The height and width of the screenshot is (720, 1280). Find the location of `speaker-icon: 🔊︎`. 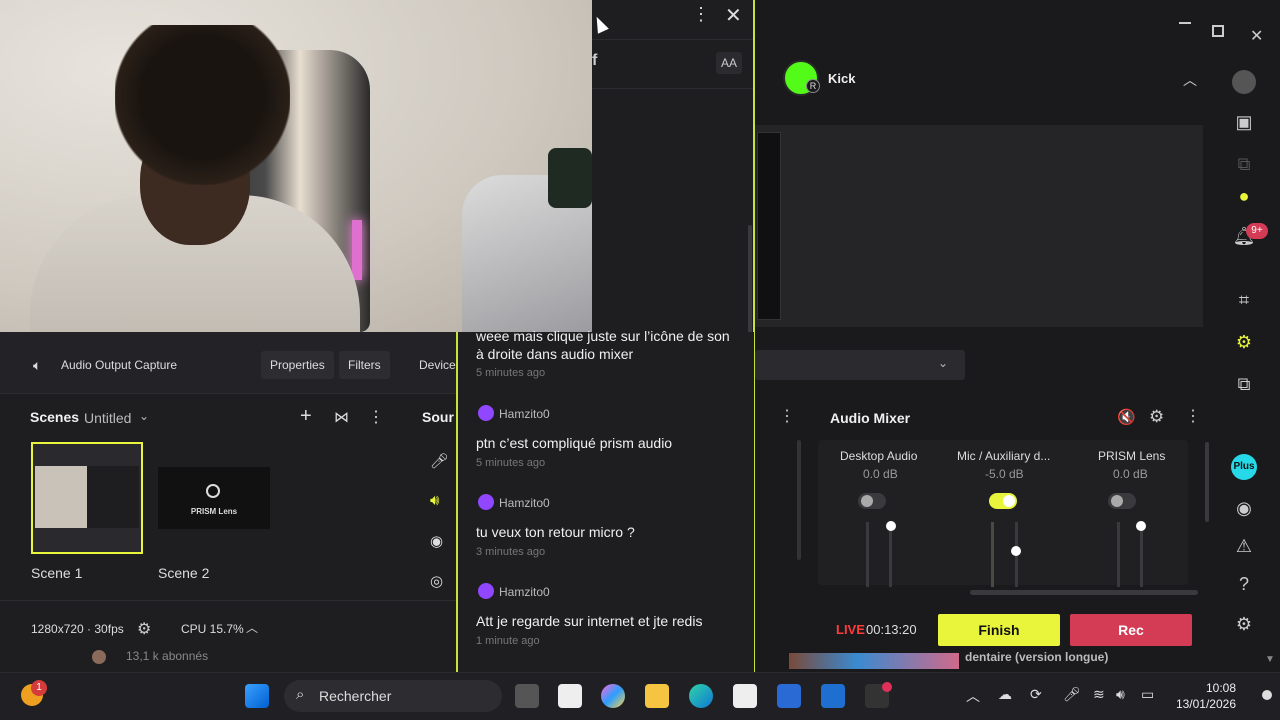

speaker-icon: 🔊︎ is located at coordinates (434, 500).